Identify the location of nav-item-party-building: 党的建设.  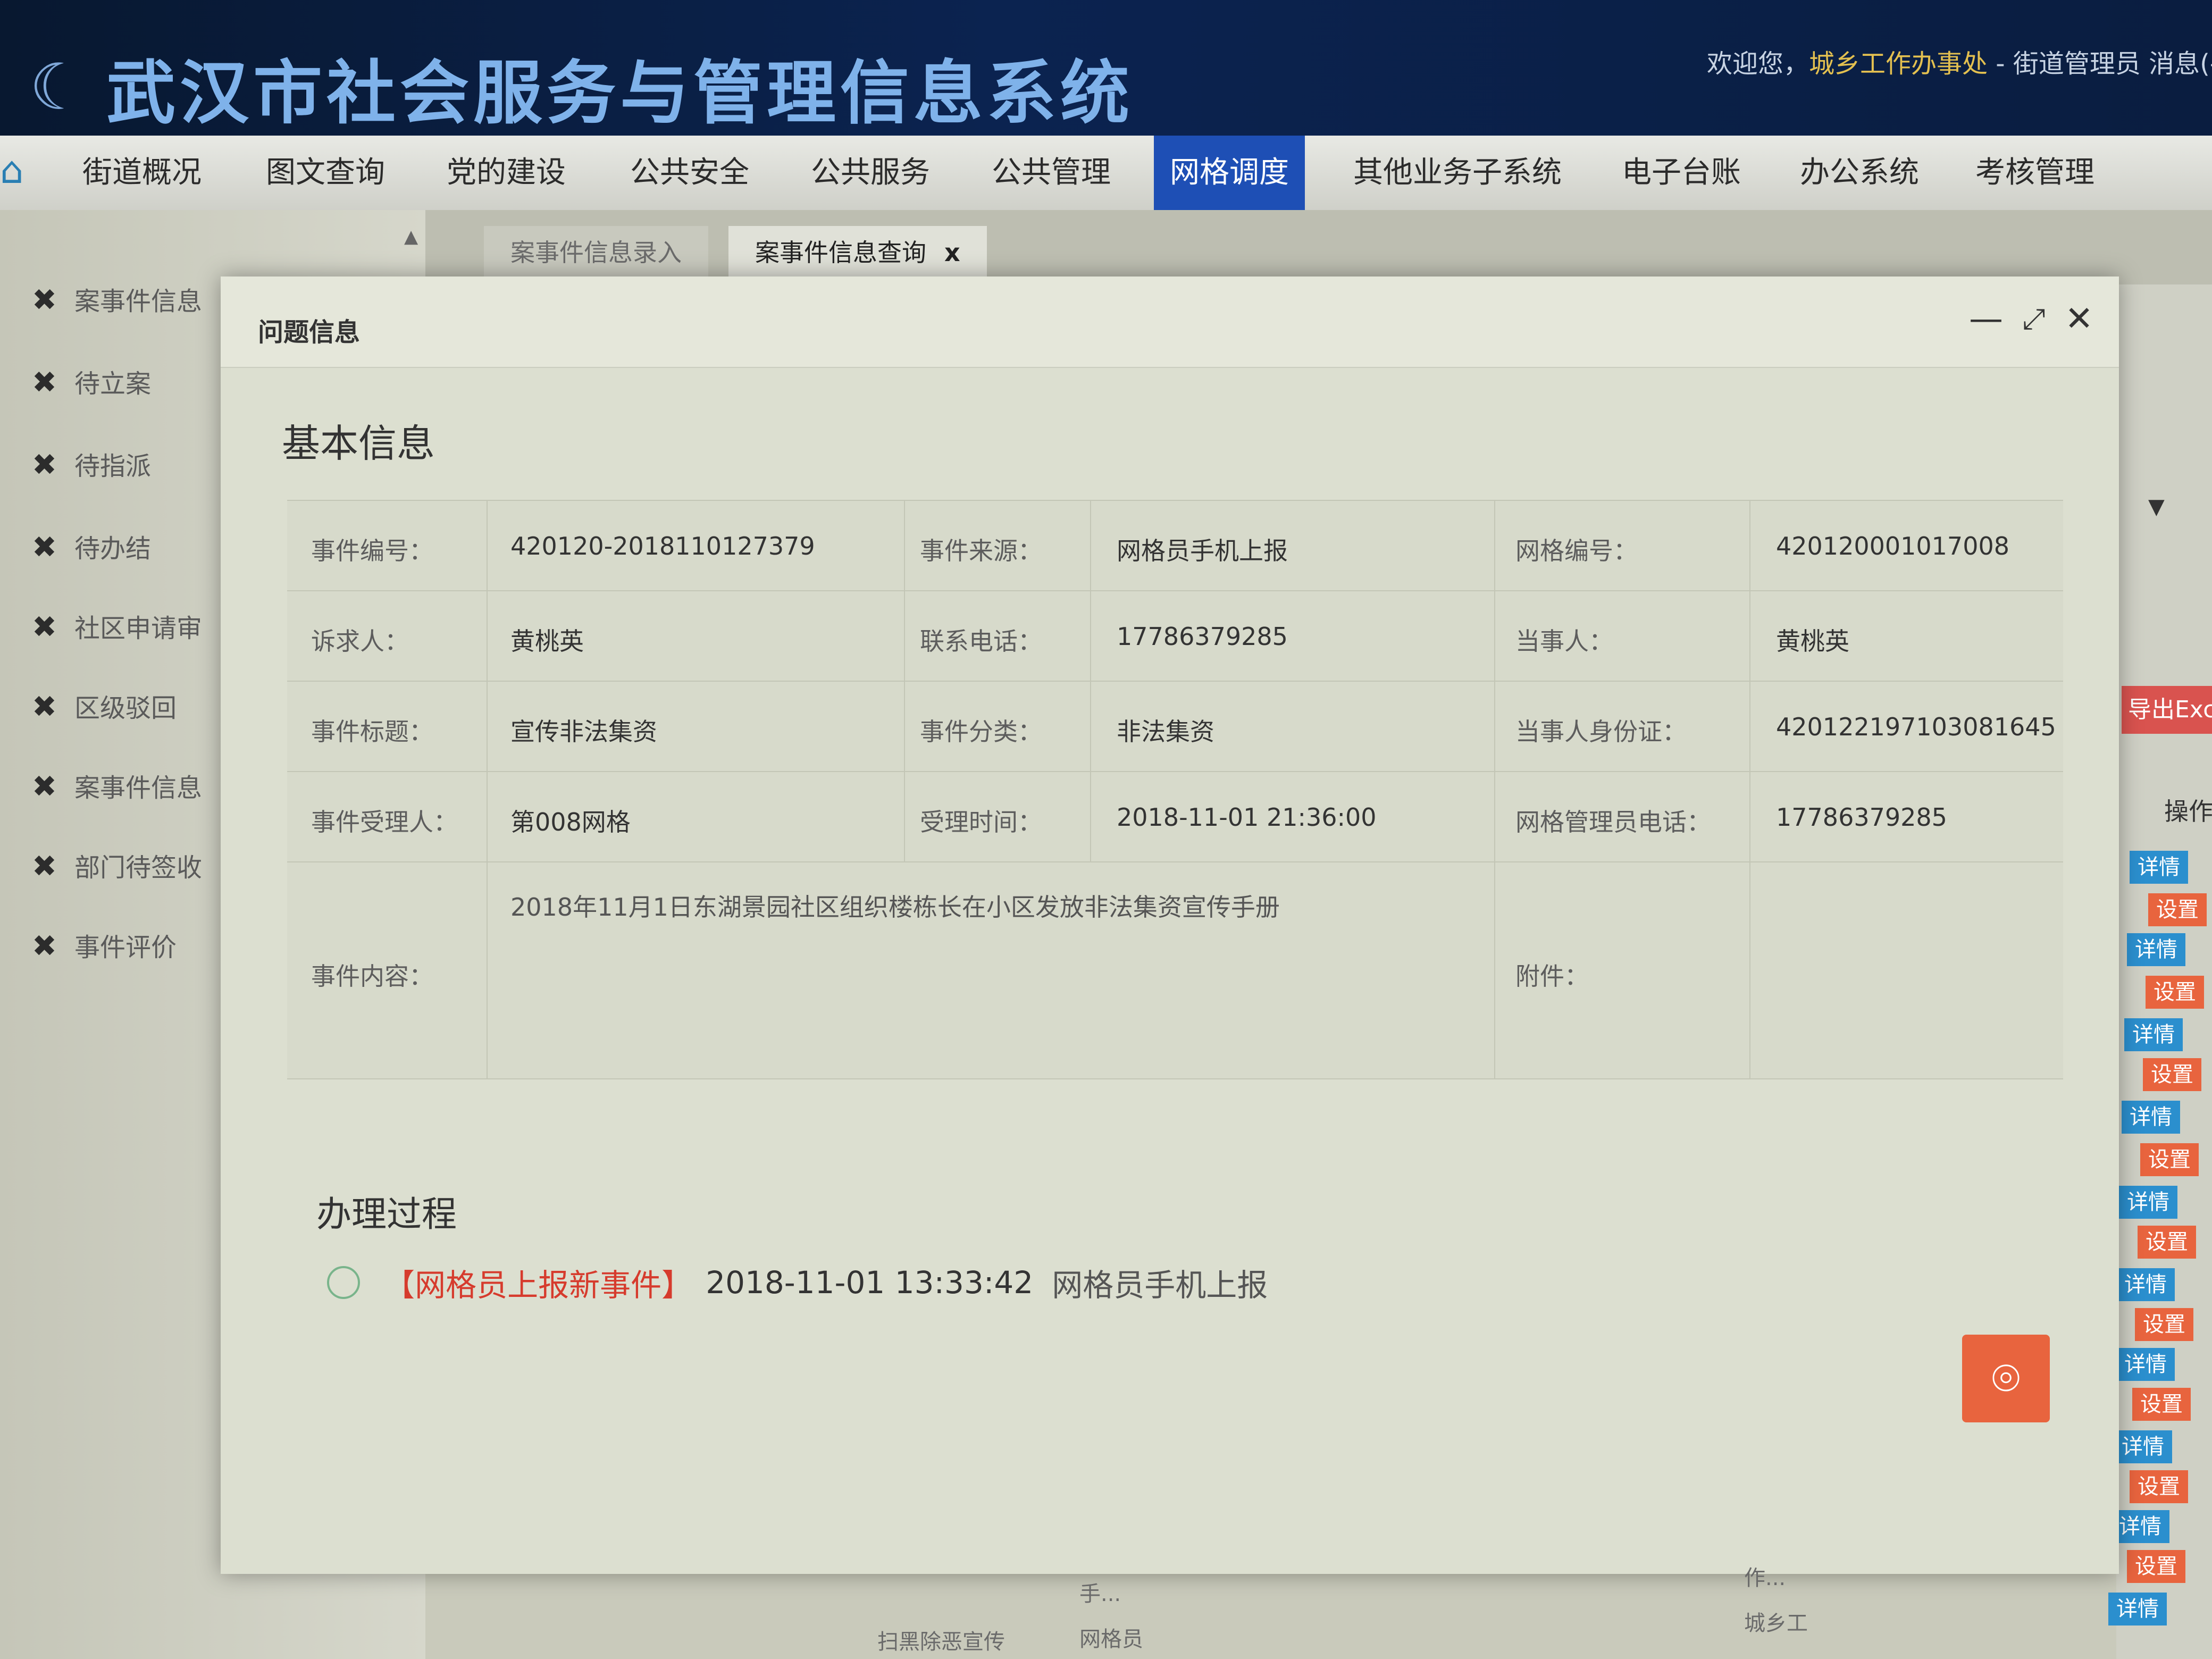
(506, 173).